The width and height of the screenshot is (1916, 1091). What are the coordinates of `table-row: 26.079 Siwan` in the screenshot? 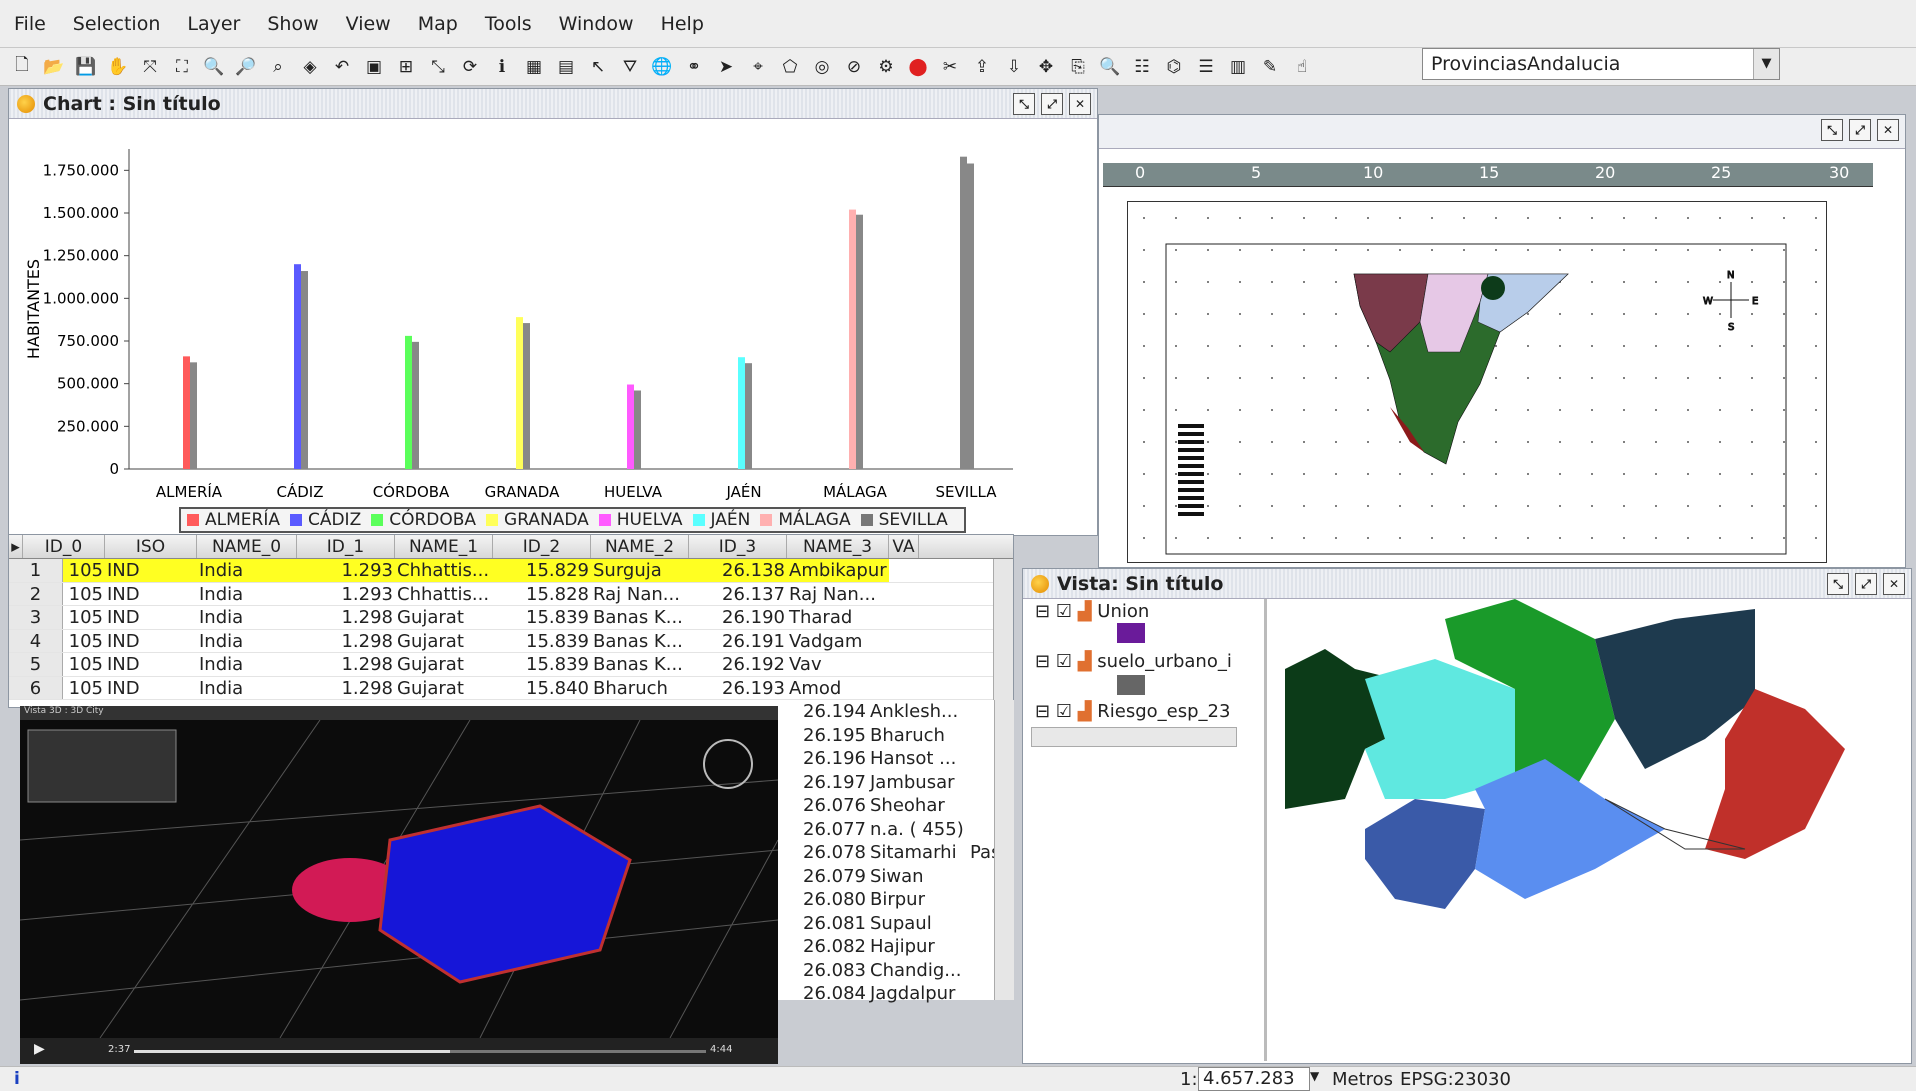 It's located at (896, 877).